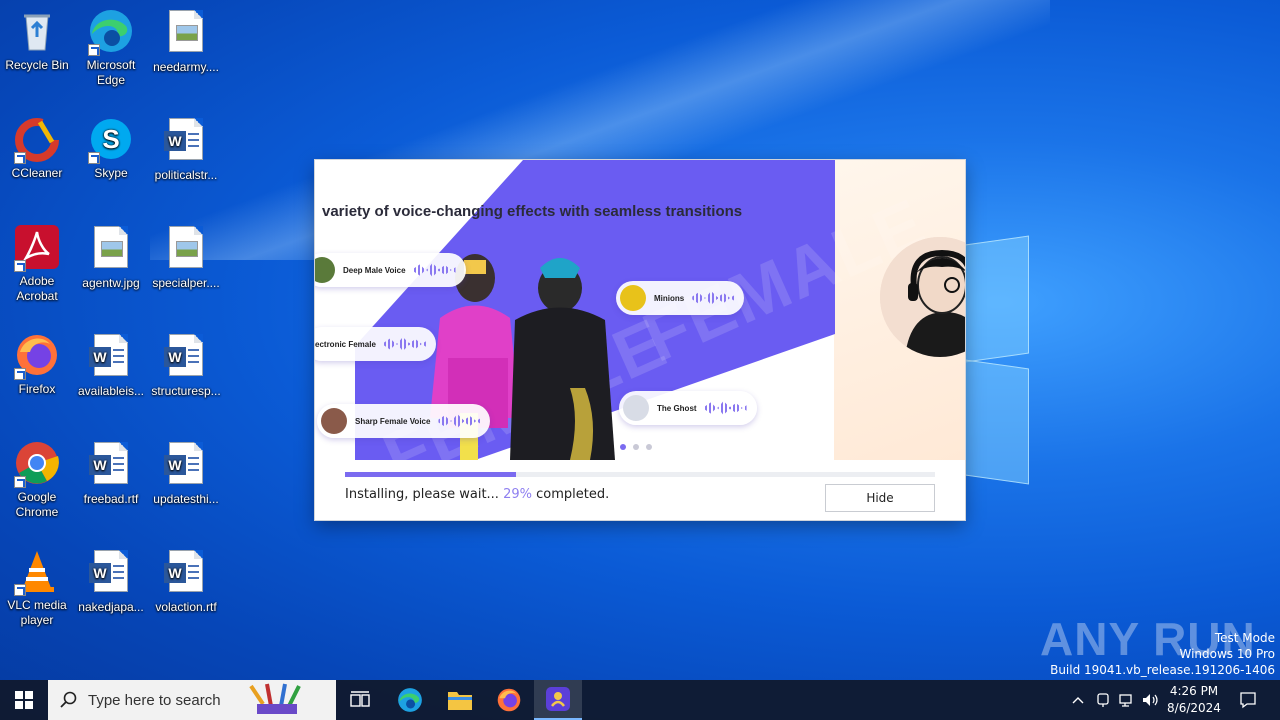 The width and height of the screenshot is (1280, 720). I want to click on taskbar-search-box: Type here to search, so click(192, 700).